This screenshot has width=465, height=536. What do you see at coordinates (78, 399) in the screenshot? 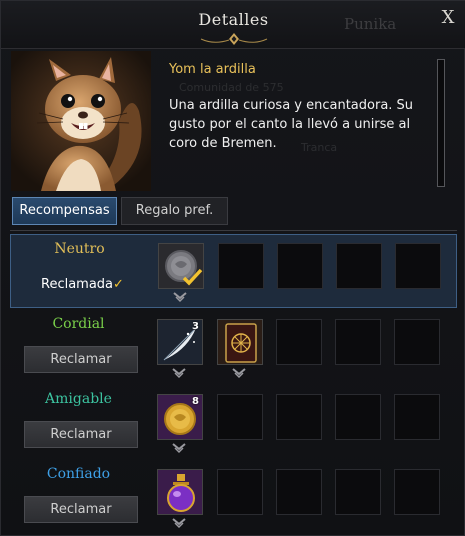
I see `tier-name: Amigable` at bounding box center [78, 399].